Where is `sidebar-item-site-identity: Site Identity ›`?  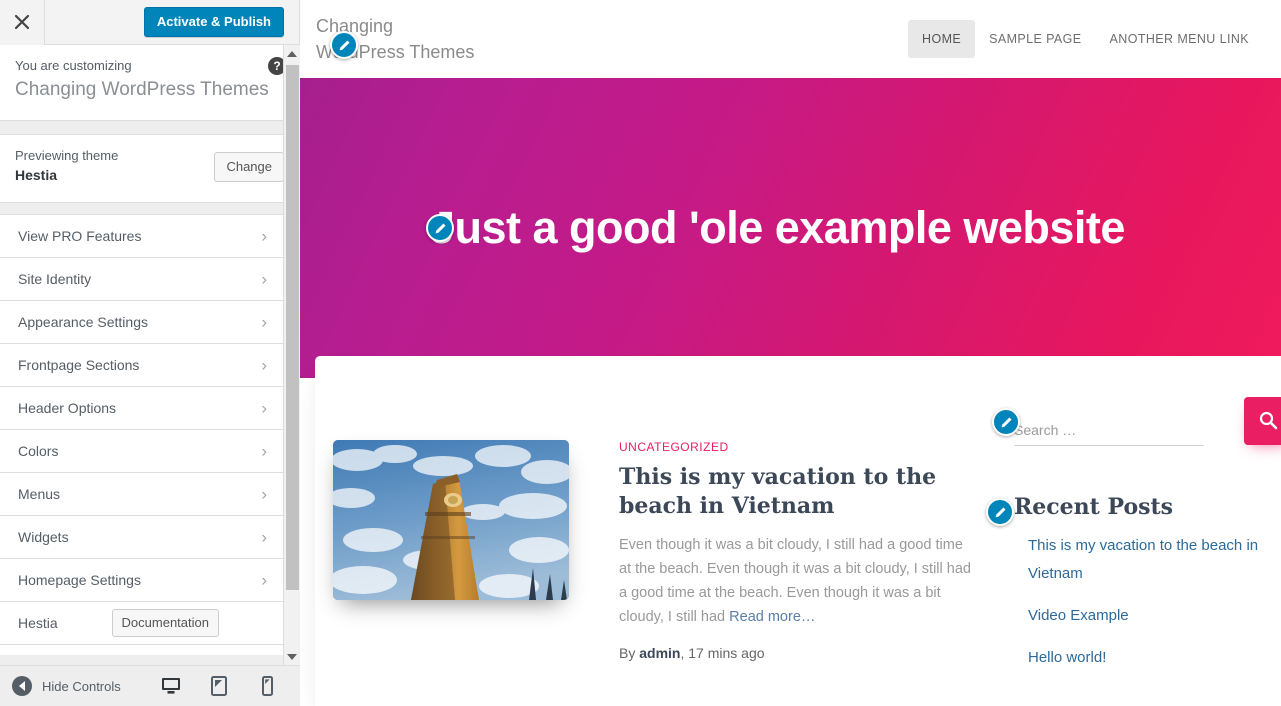
sidebar-item-site-identity: Site Identity › is located at coordinates (141, 279).